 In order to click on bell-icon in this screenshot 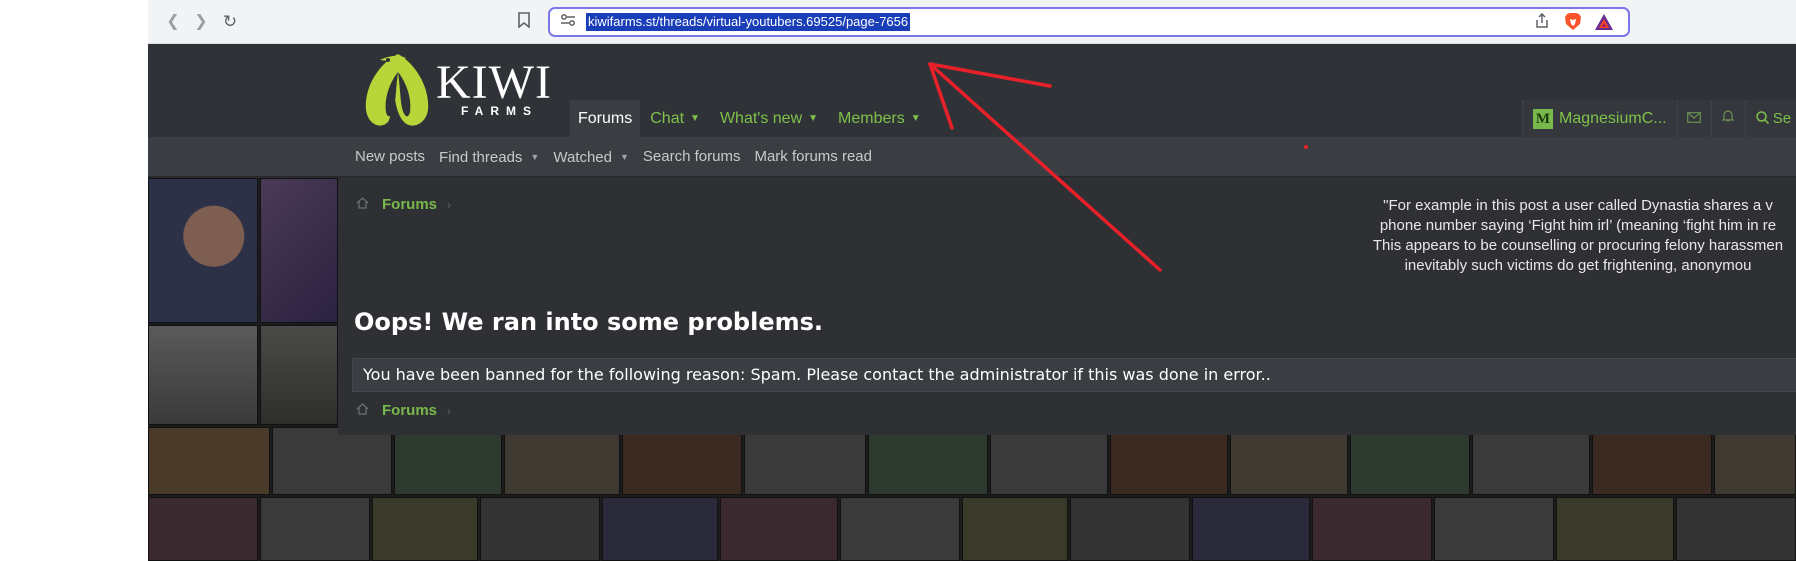, I will do `click(1727, 118)`.